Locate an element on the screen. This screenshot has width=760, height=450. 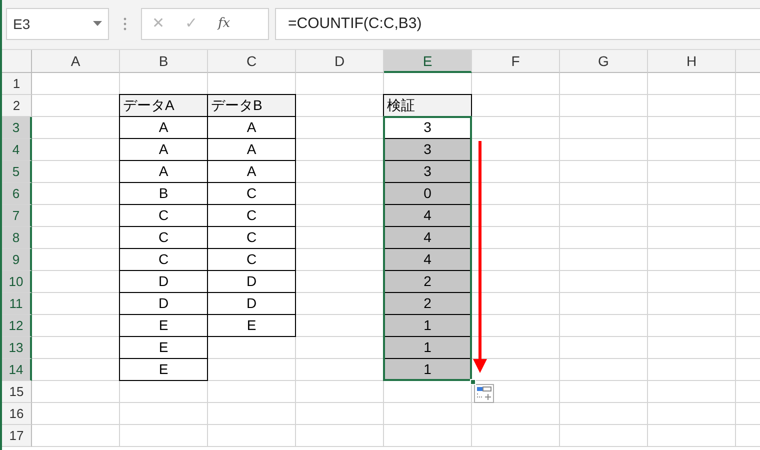
column-header: E is located at coordinates (428, 61).